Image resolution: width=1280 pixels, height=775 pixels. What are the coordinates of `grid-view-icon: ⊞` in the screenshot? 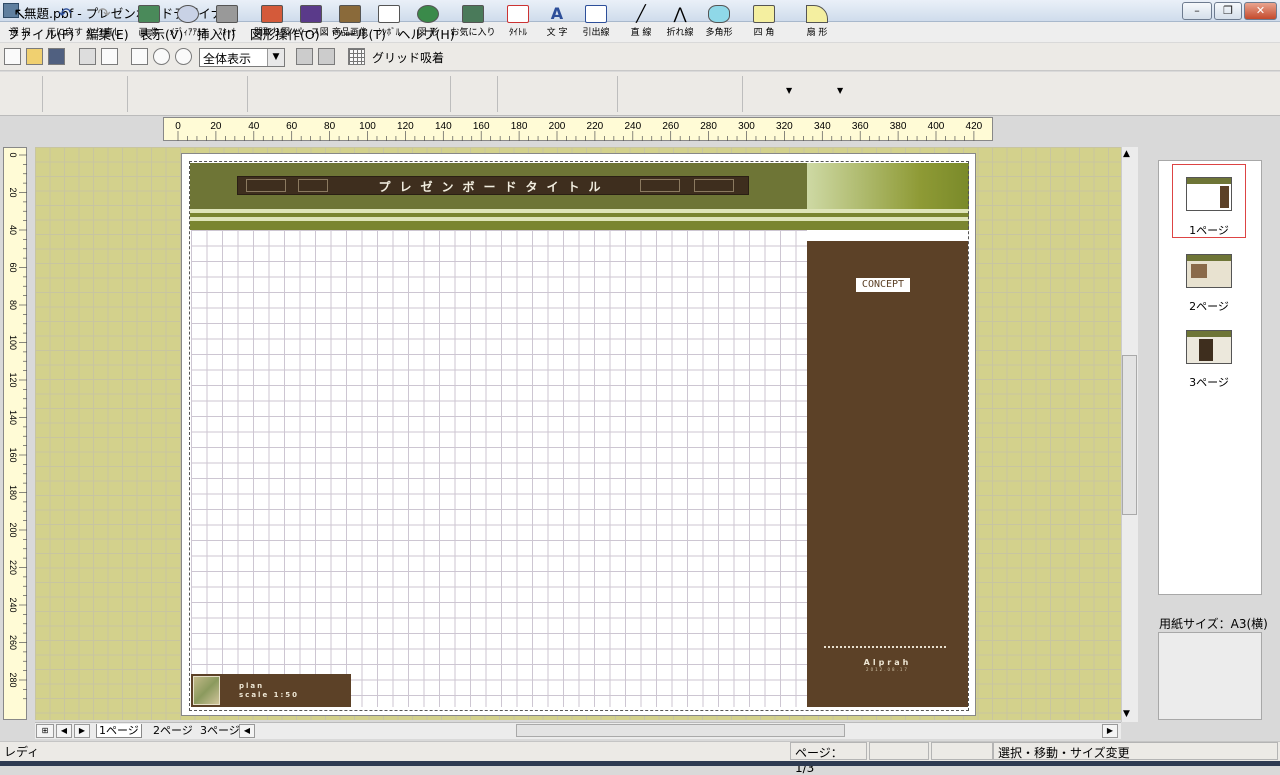 It's located at (45, 731).